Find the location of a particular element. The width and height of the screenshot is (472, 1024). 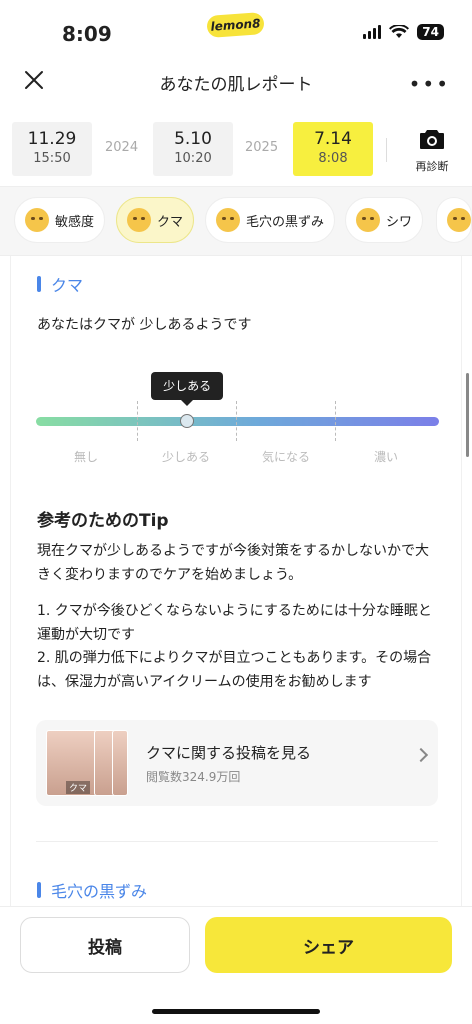

tab-dark-circles: クマ is located at coordinates (155, 220).